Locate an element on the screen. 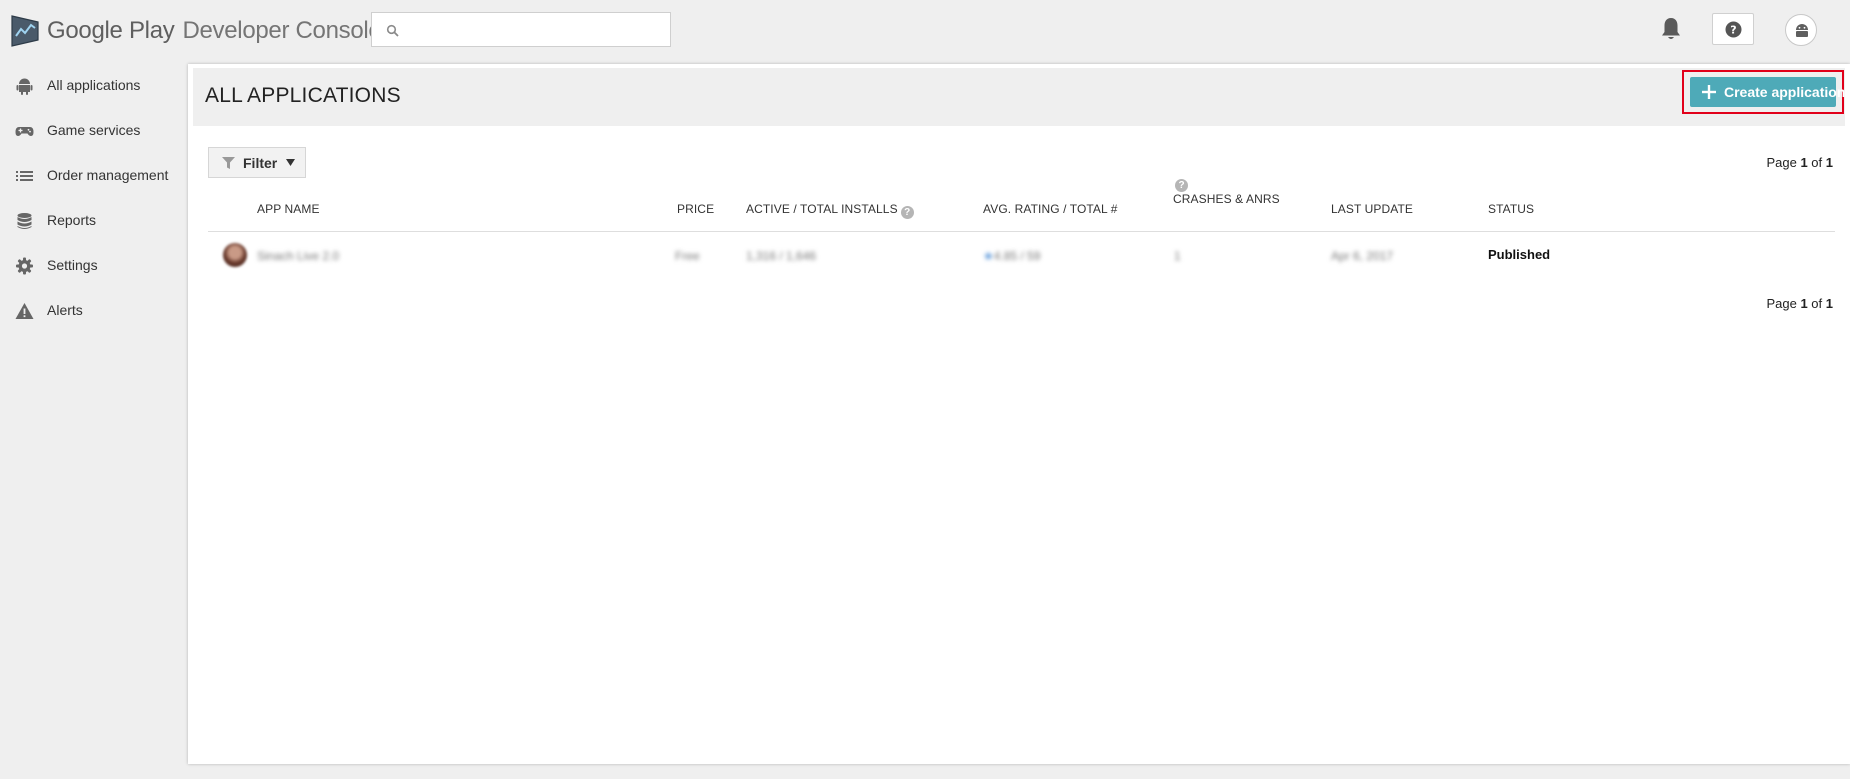 The width and height of the screenshot is (1850, 779). filter-label: Filter is located at coordinates (260, 163).